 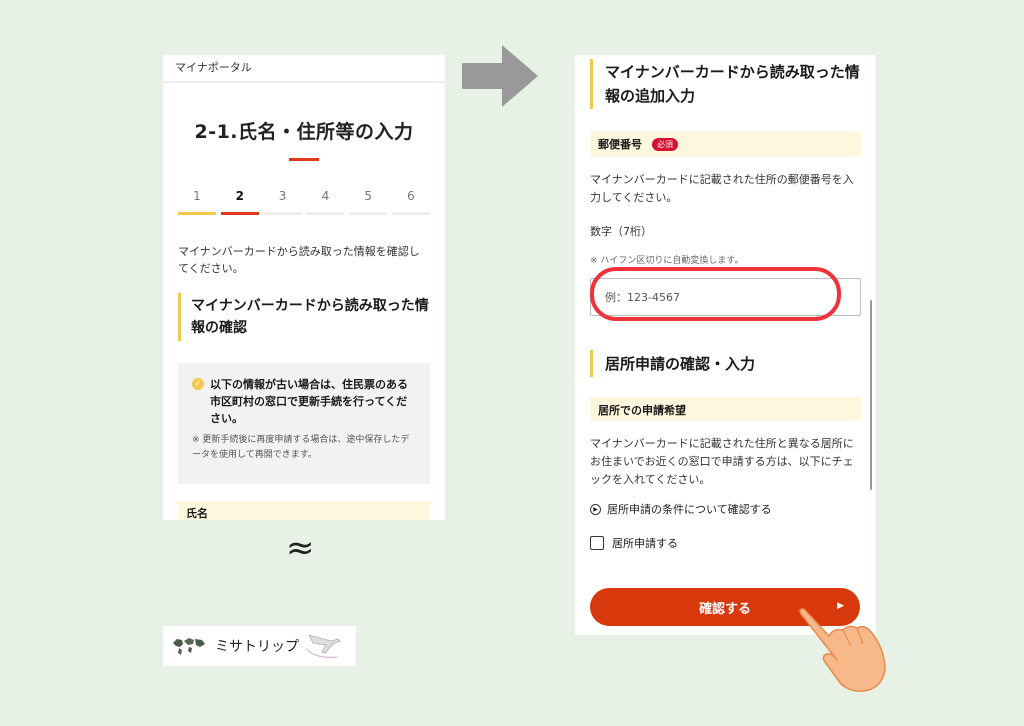 I want to click on approx-symbol: ≈, so click(x=300, y=548).